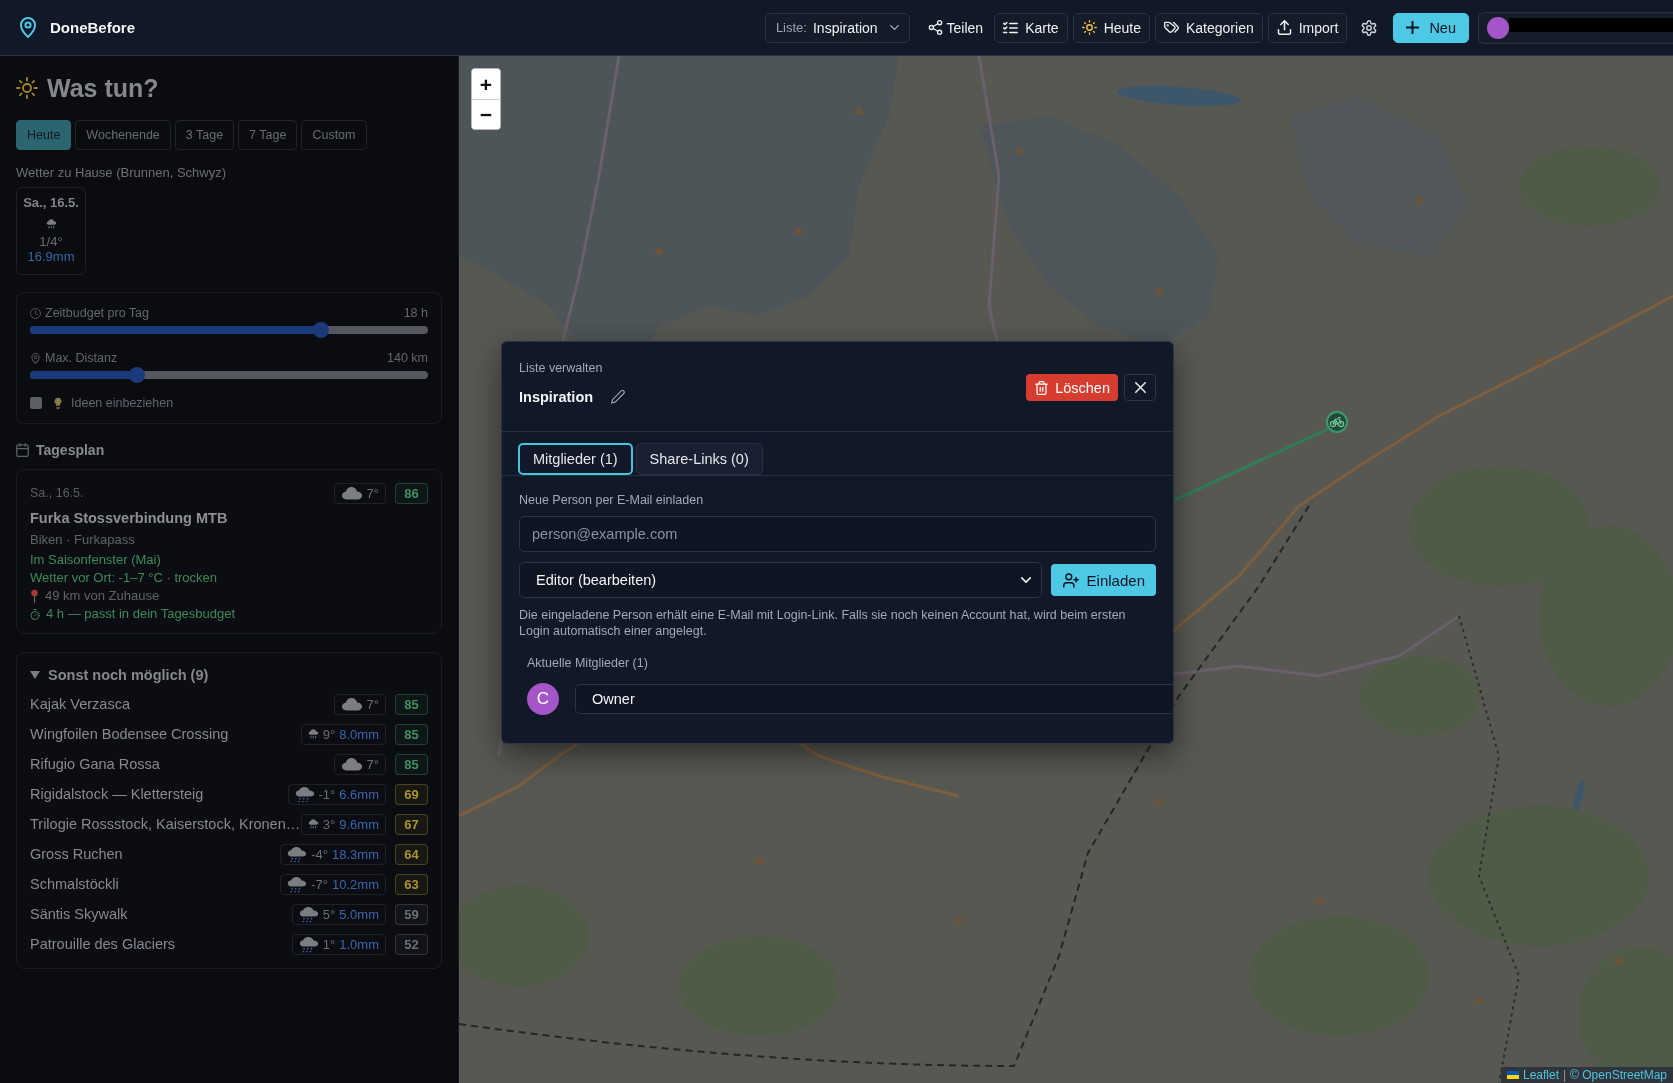 This screenshot has width=1673, height=1083. What do you see at coordinates (955, 27) in the screenshot?
I see `share-button: Teilen` at bounding box center [955, 27].